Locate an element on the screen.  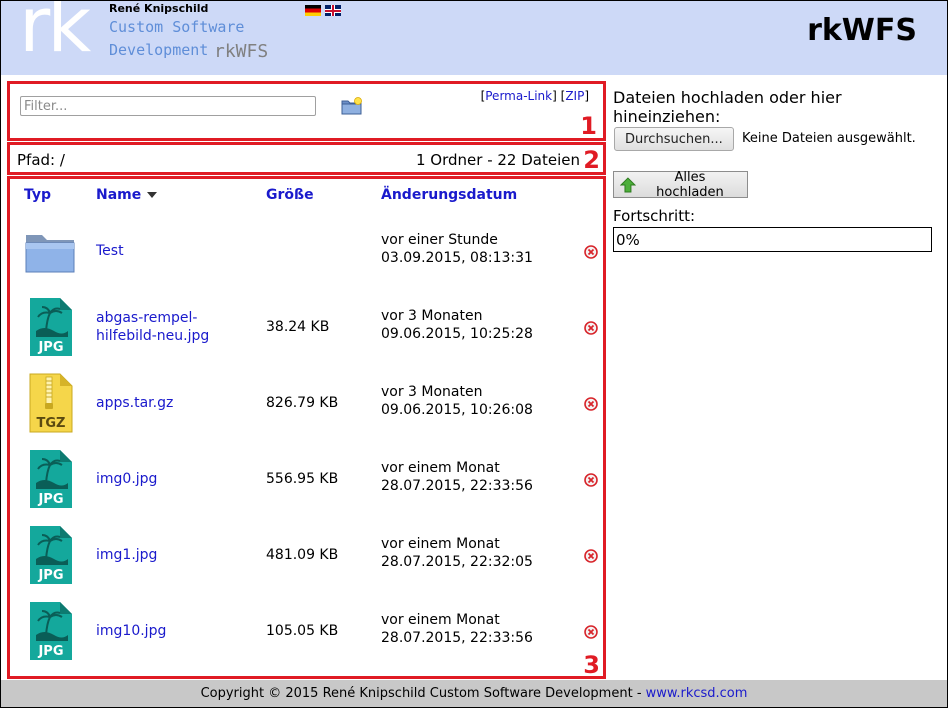
file-name-link: img1.jpg is located at coordinates (176, 555).